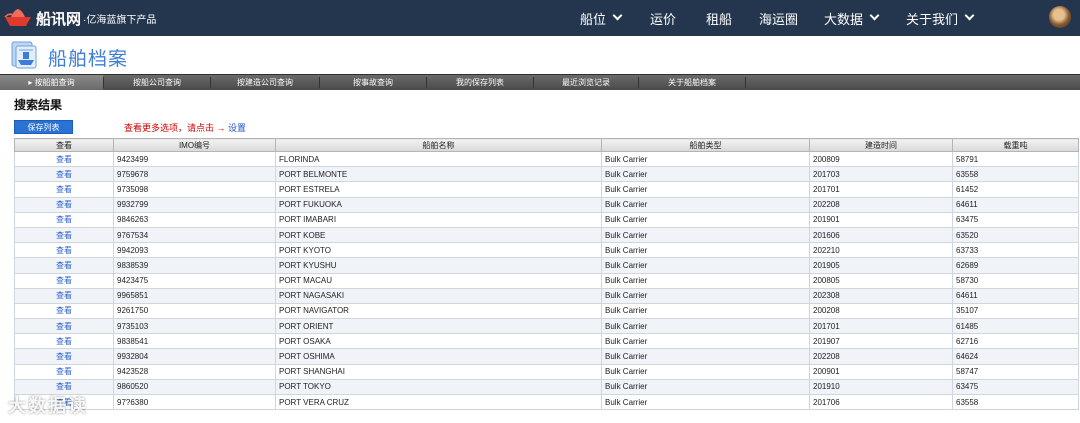  Describe the element at coordinates (940, 18) in the screenshot. I see `nav-about-us: 关于我们` at that location.